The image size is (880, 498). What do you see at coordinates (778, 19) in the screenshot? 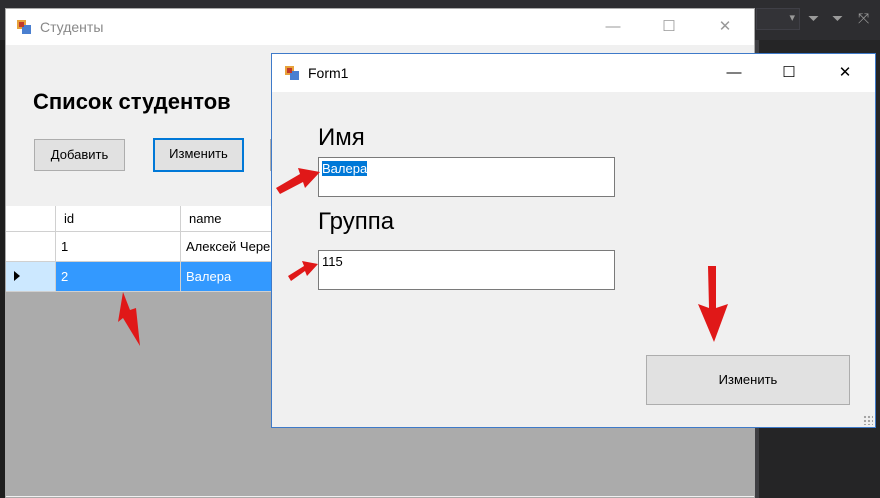
I see `ide-dropdown: ▾` at bounding box center [778, 19].